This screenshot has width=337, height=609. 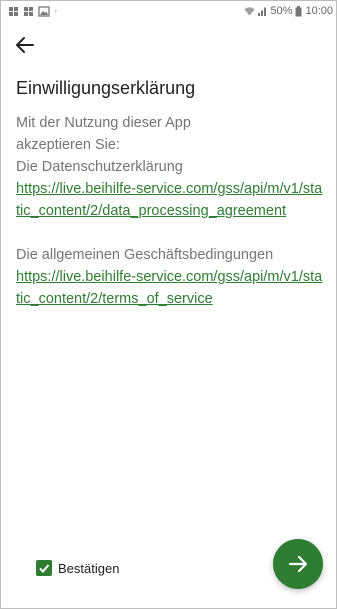 I want to click on checkmark-icon, so click(x=44, y=568).